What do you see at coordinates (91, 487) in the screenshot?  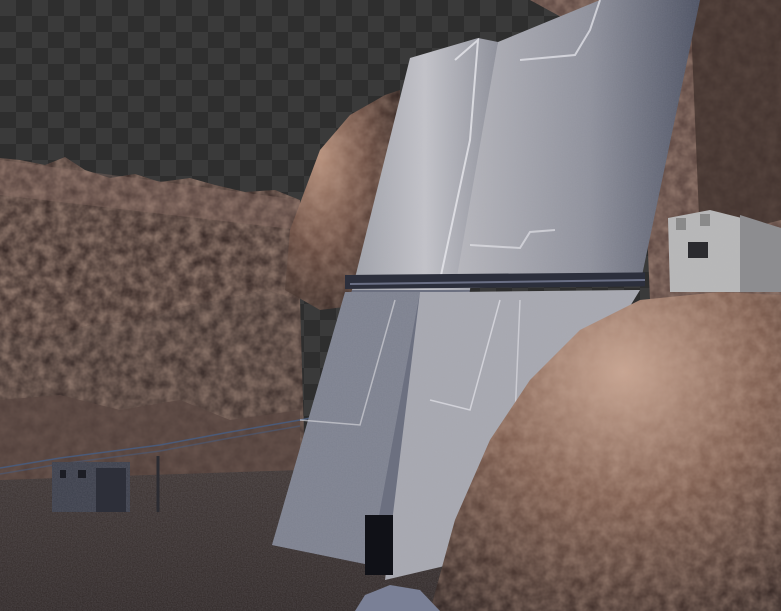 I see `small-bunker` at bounding box center [91, 487].